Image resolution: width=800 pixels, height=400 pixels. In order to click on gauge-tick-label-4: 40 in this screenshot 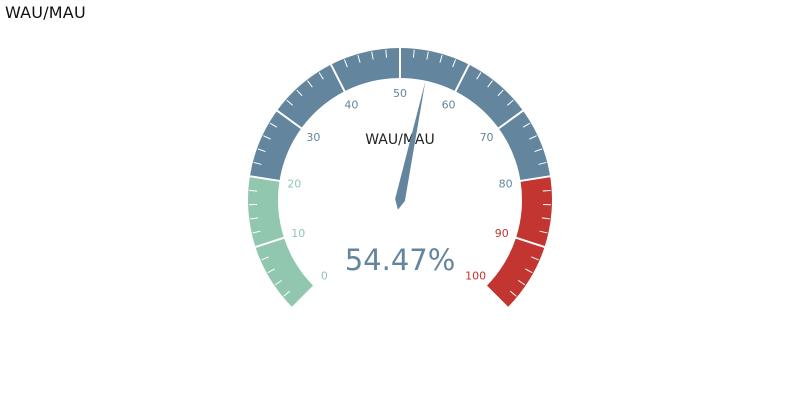, I will do `click(351, 105)`.